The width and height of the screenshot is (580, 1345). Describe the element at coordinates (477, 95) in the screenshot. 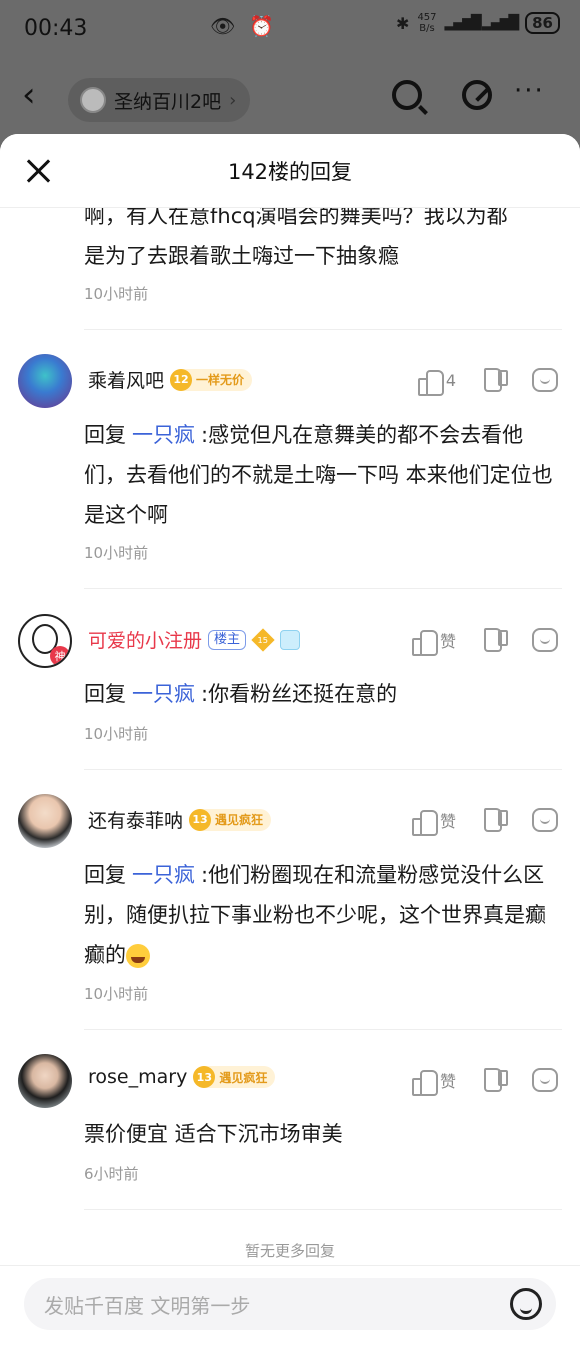

I see `edit-icon` at that location.